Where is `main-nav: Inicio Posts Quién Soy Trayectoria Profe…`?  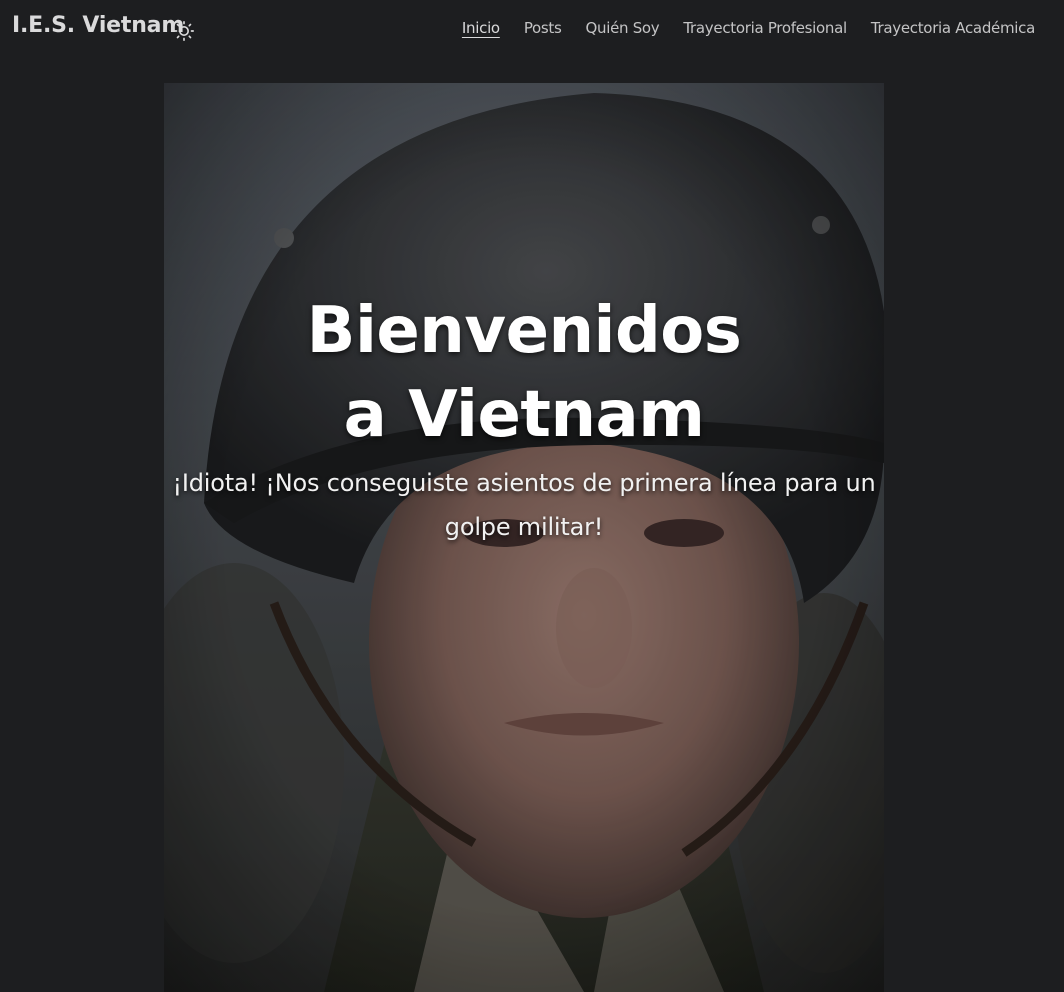 main-nav: Inicio Posts Quién Soy Trayectoria Profe… is located at coordinates (748, 28).